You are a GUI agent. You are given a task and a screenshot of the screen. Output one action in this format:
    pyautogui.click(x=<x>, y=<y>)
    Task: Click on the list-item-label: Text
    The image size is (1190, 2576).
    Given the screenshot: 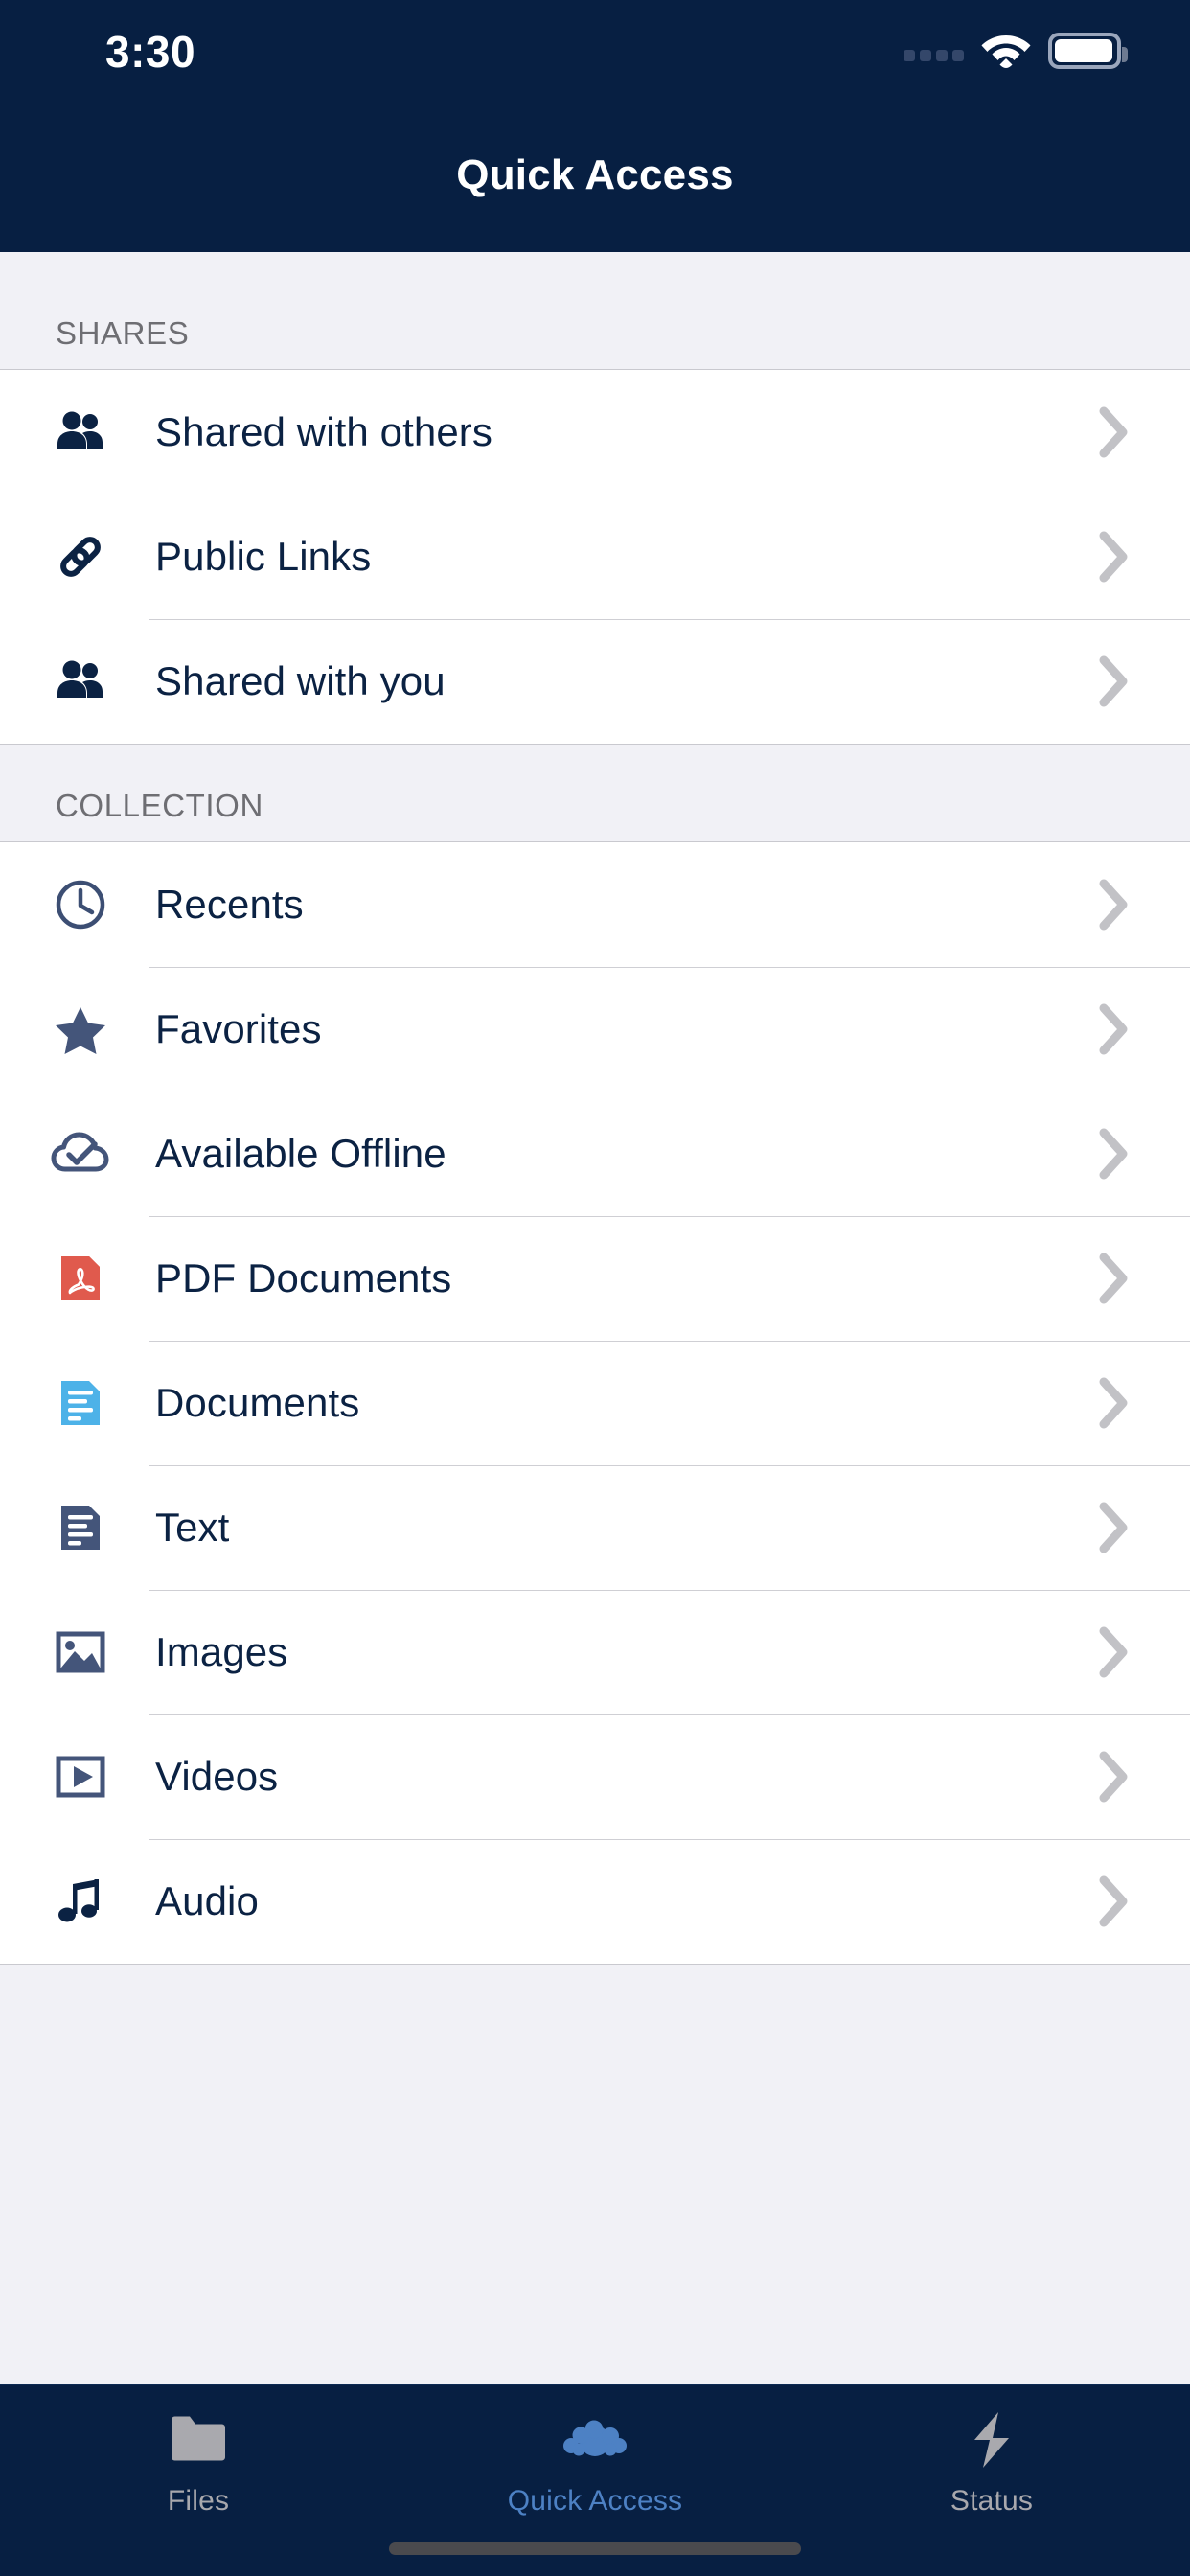 What is the action you would take?
    pyautogui.click(x=193, y=1527)
    